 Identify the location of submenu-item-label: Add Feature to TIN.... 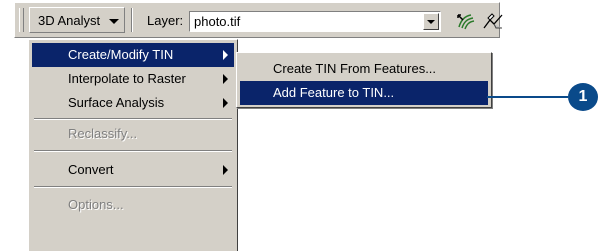
(334, 92).